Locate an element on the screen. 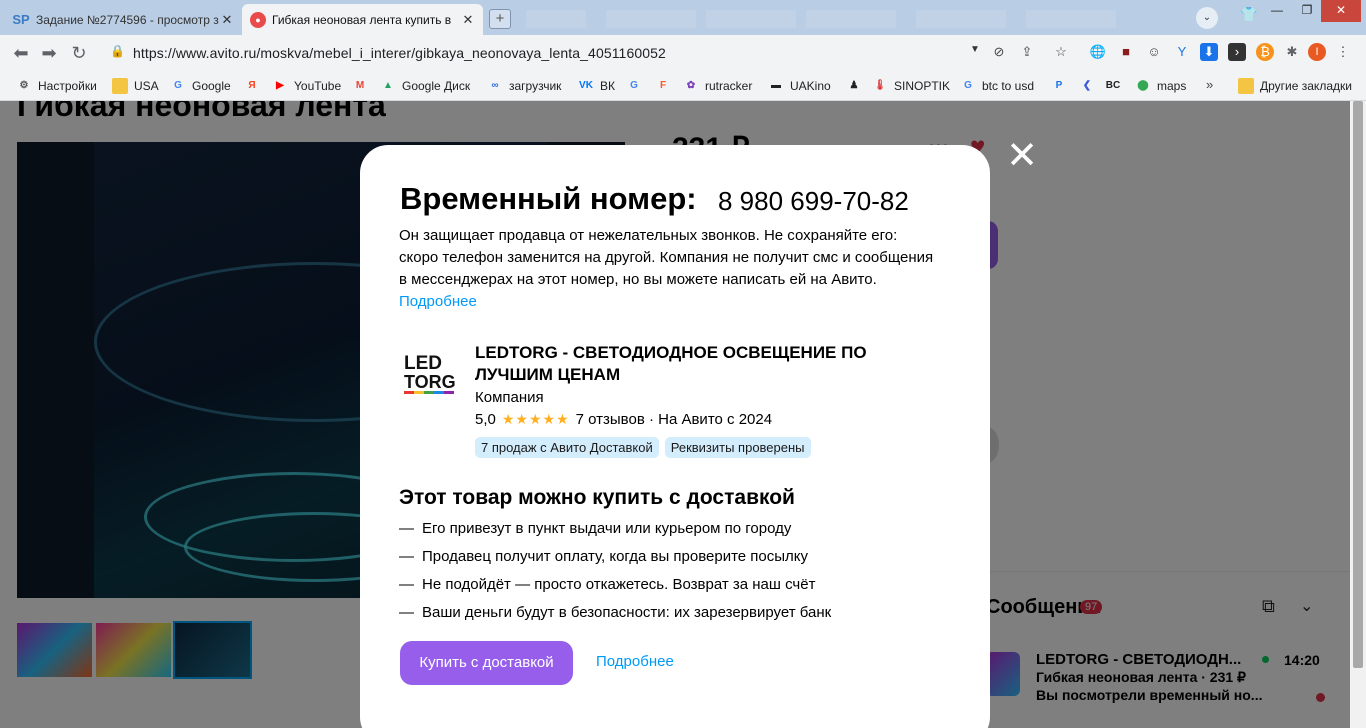  bookmark-label: USA is located at coordinates (146, 86).